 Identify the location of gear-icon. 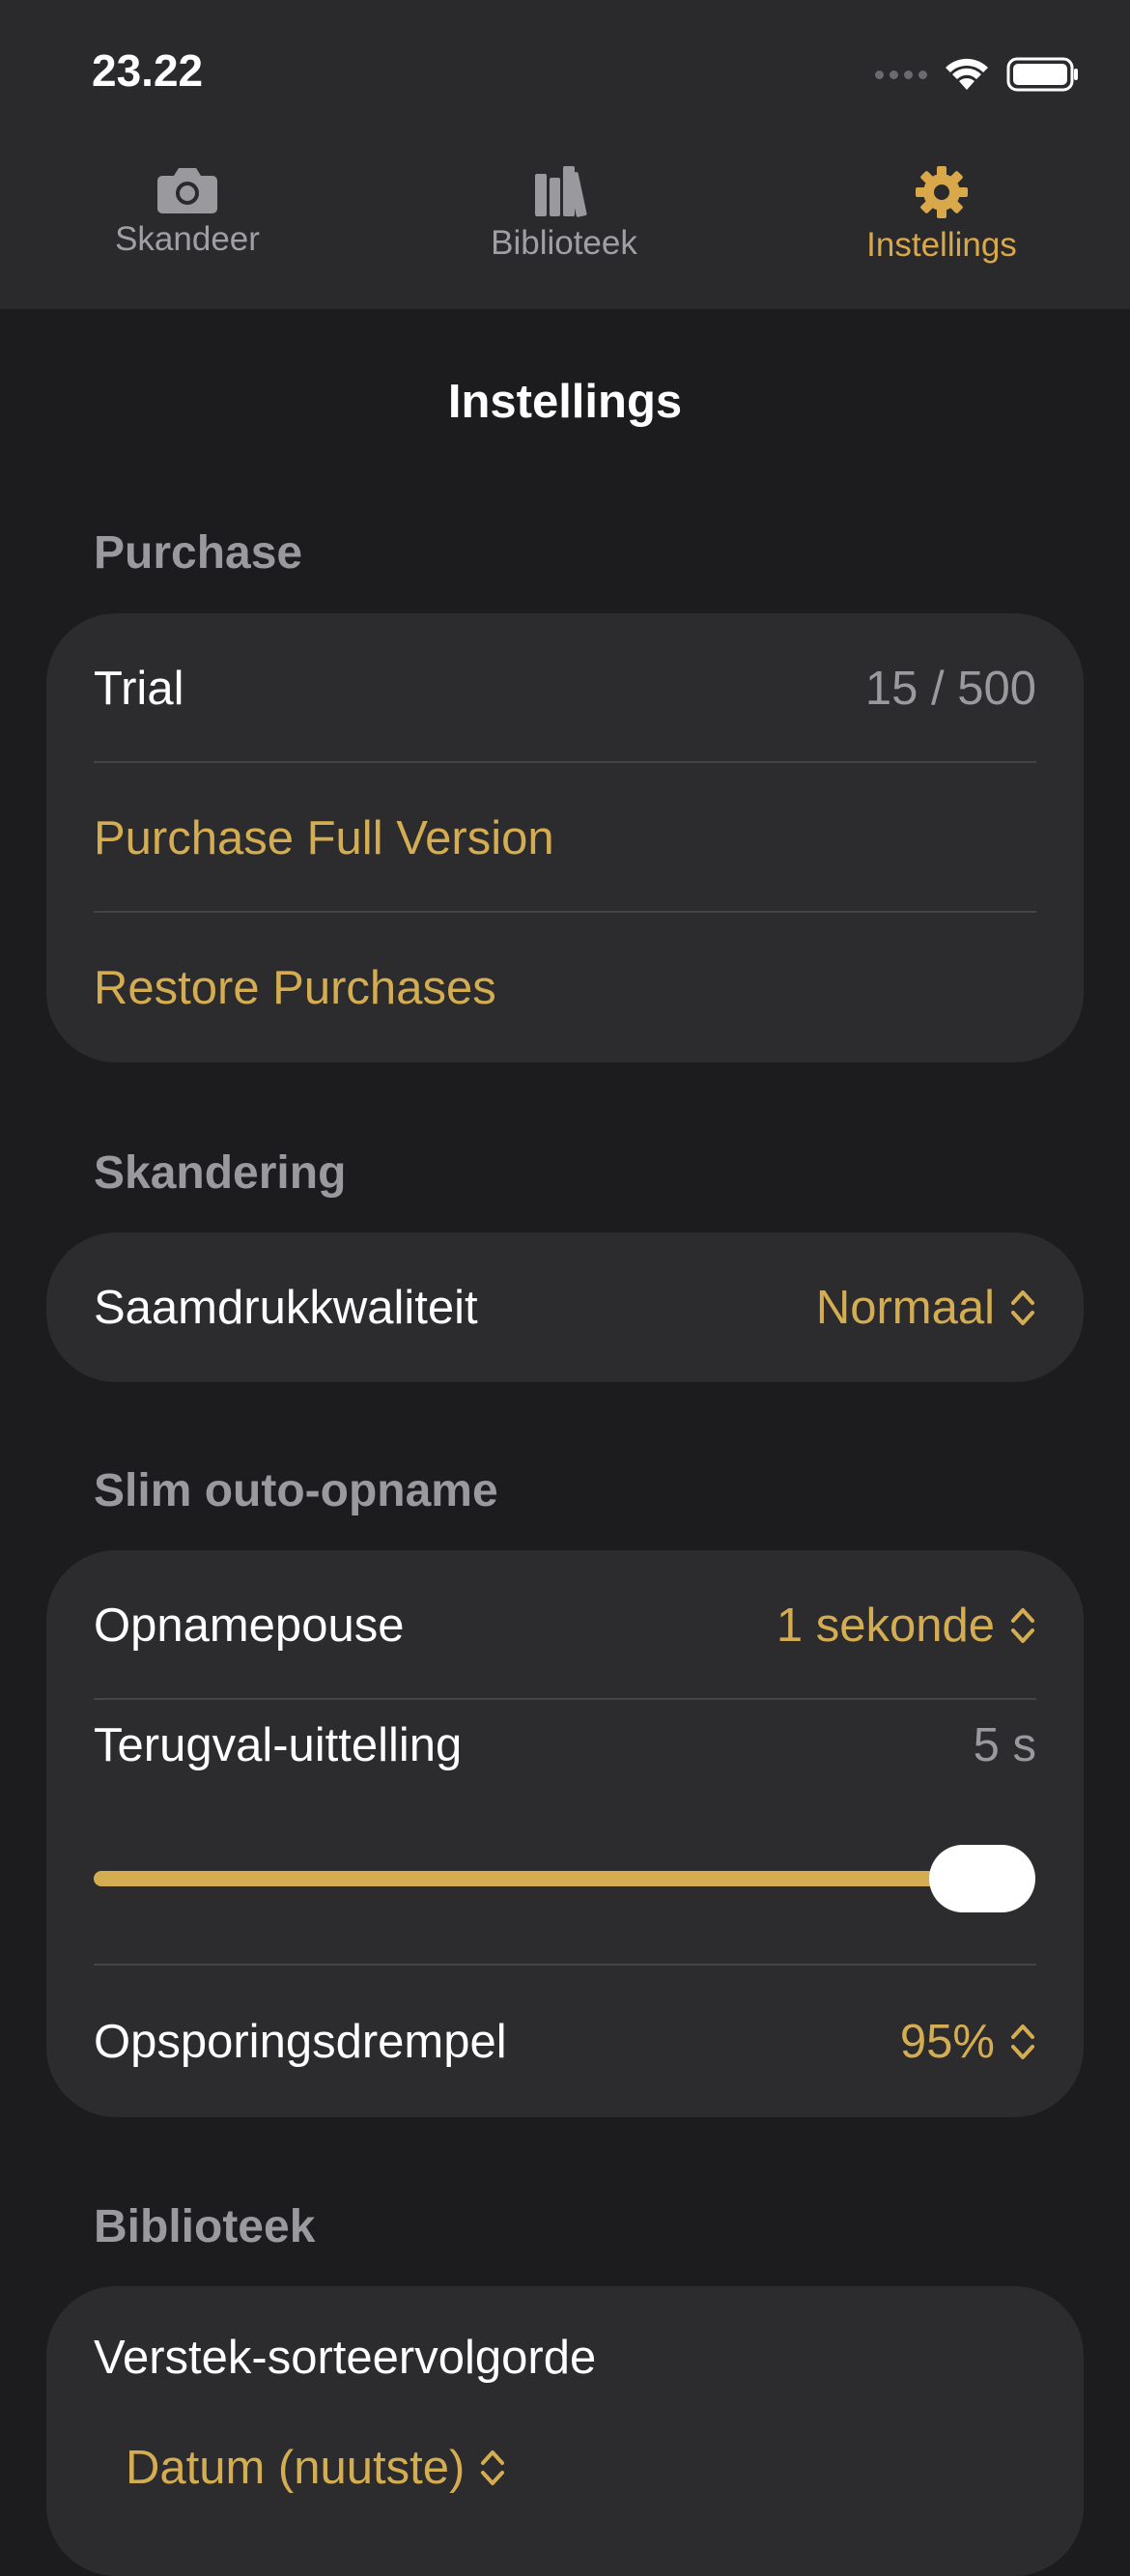
(942, 192).